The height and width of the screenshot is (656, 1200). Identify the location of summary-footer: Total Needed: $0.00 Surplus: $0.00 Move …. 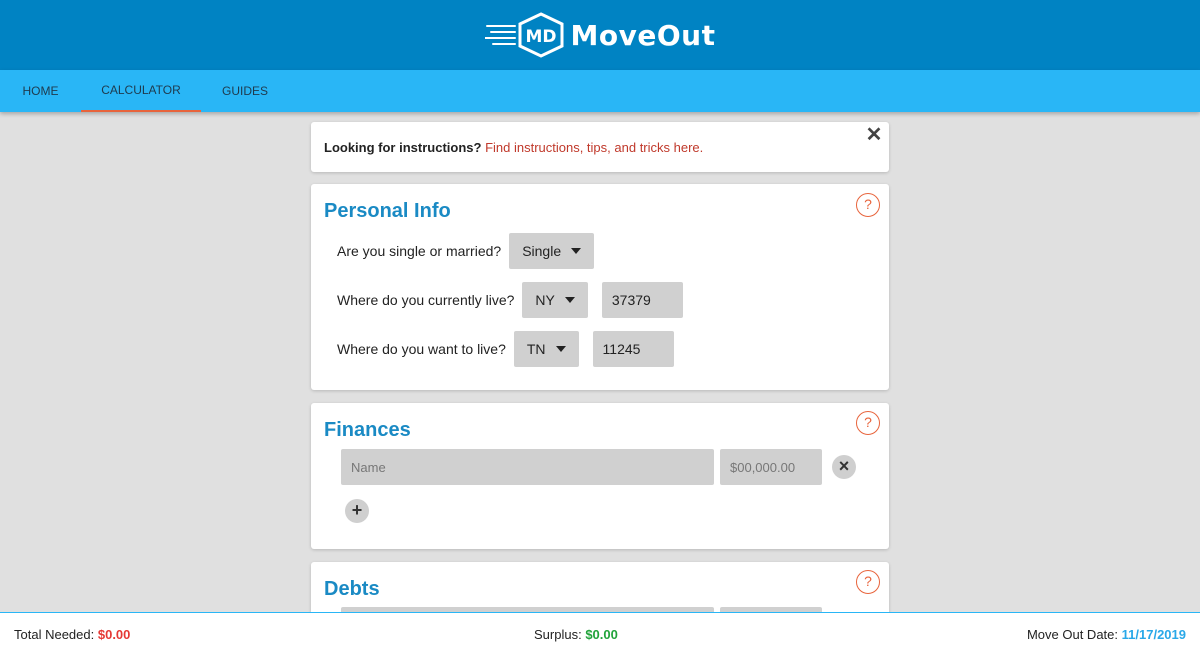
(600, 634).